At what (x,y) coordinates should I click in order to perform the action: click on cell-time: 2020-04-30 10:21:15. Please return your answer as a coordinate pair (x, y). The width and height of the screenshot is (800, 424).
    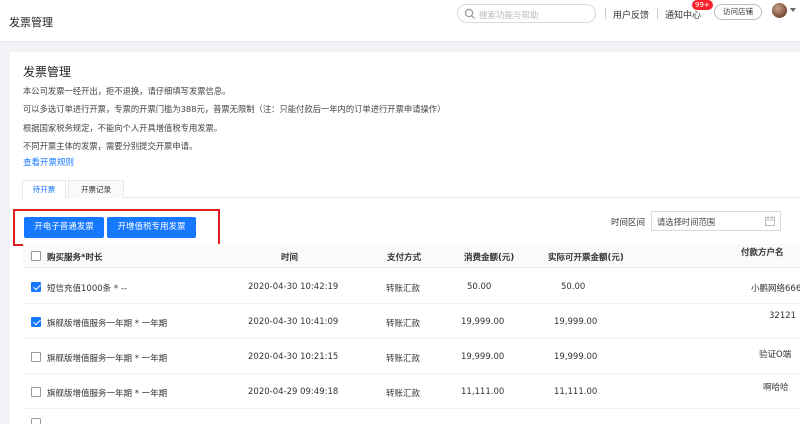
    Looking at the image, I should click on (293, 357).